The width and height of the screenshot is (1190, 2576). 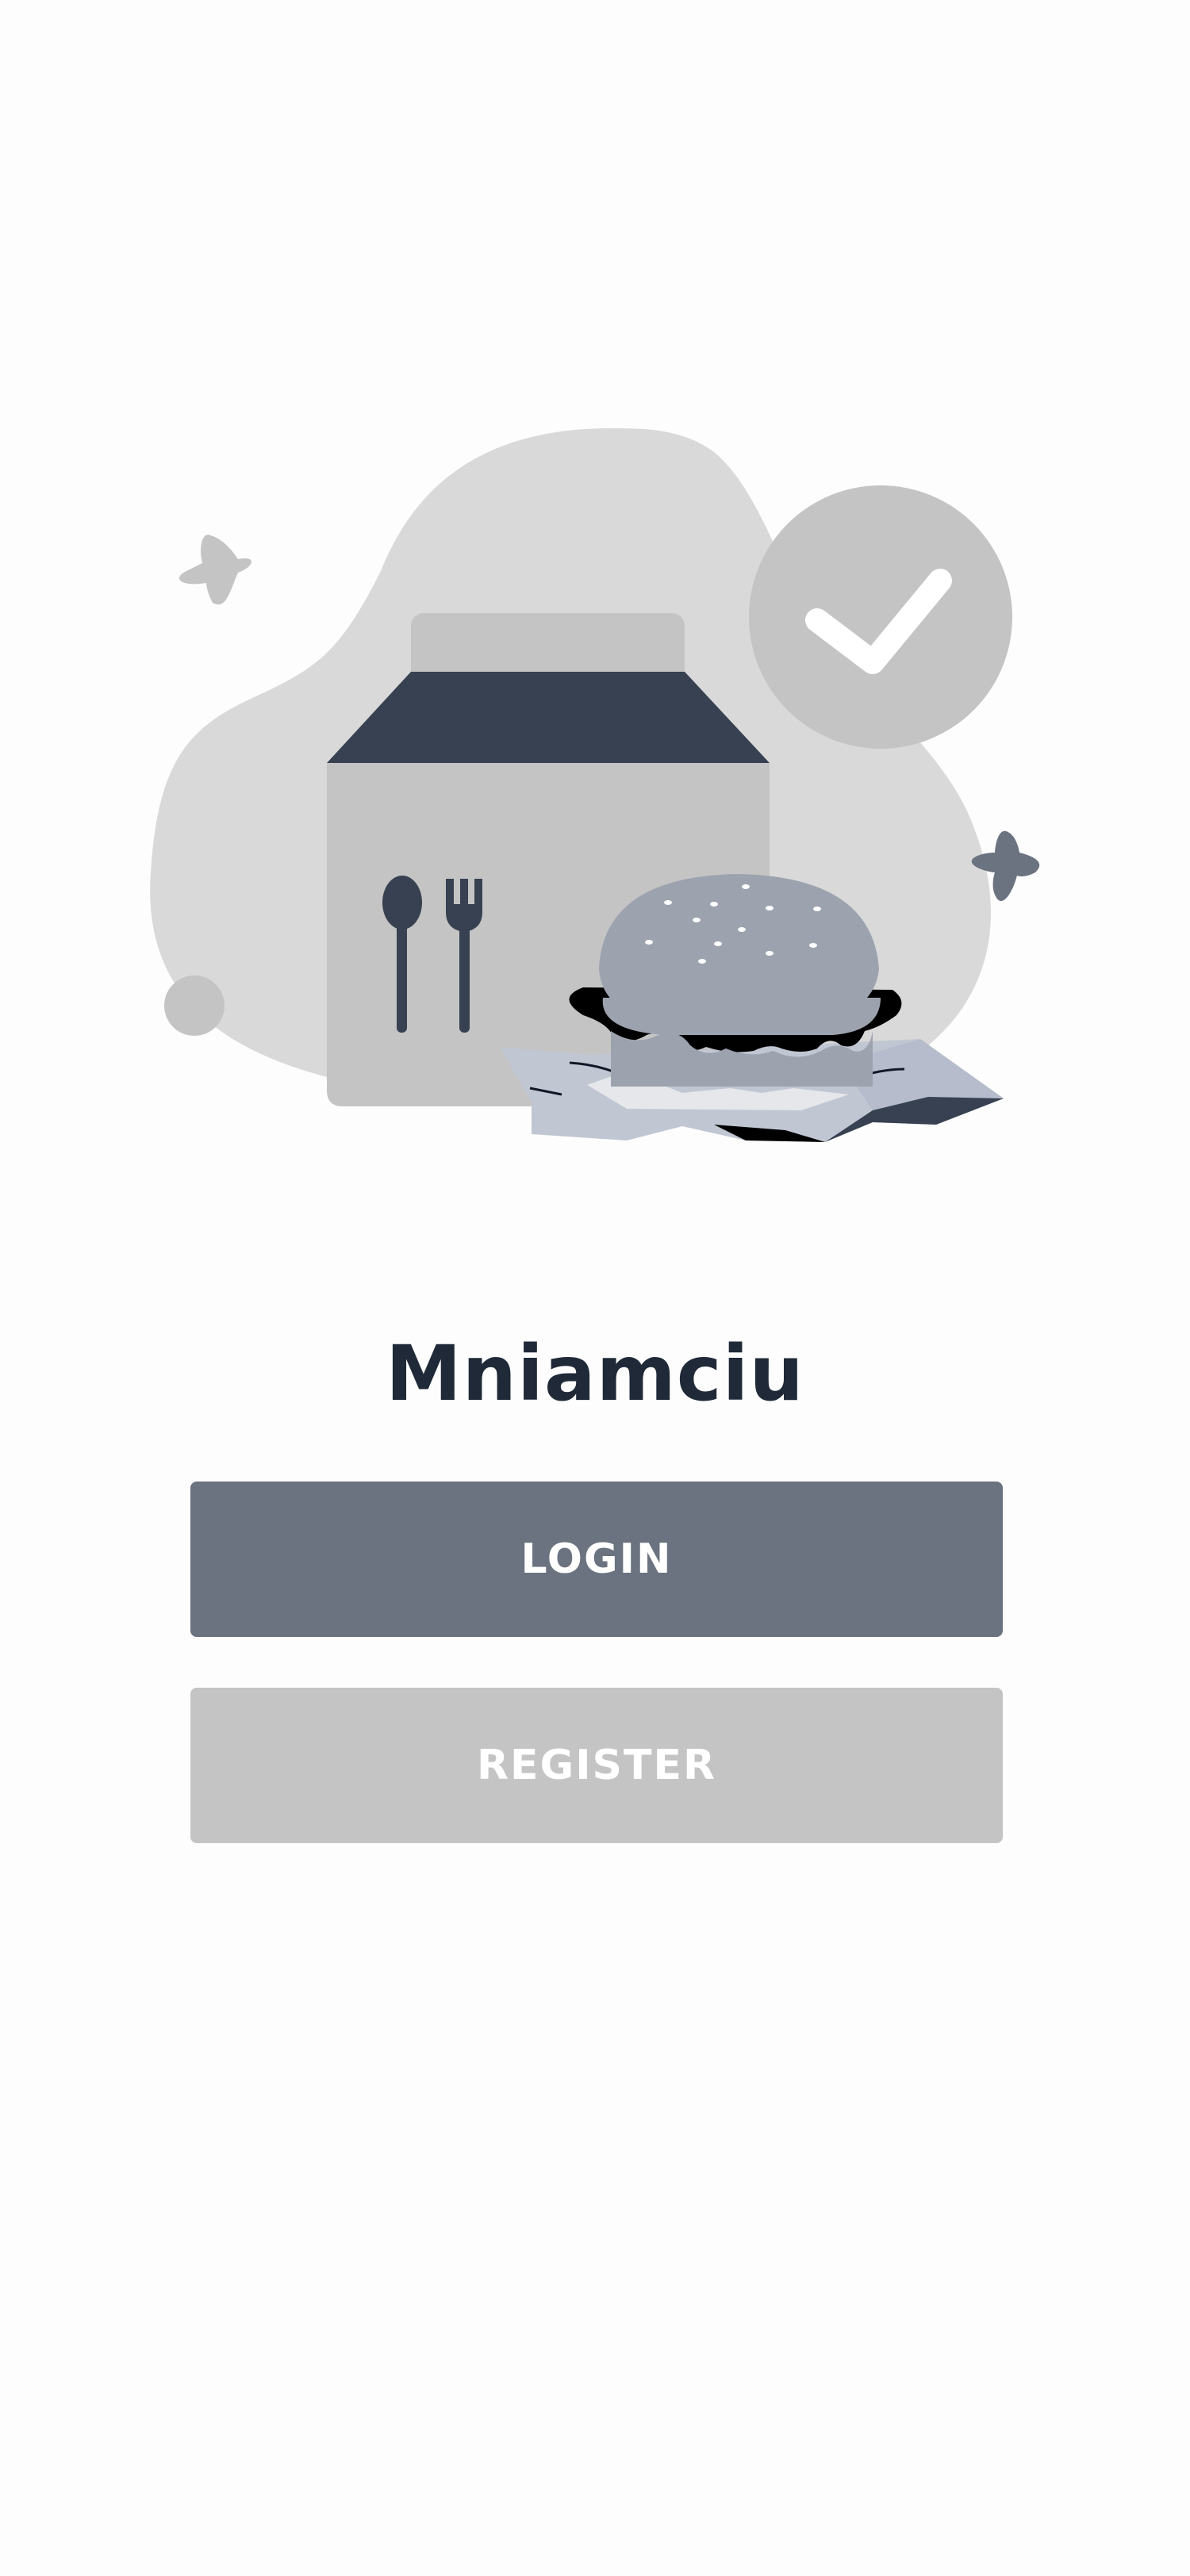 I want to click on register-button: REGISTER, so click(x=596, y=1766).